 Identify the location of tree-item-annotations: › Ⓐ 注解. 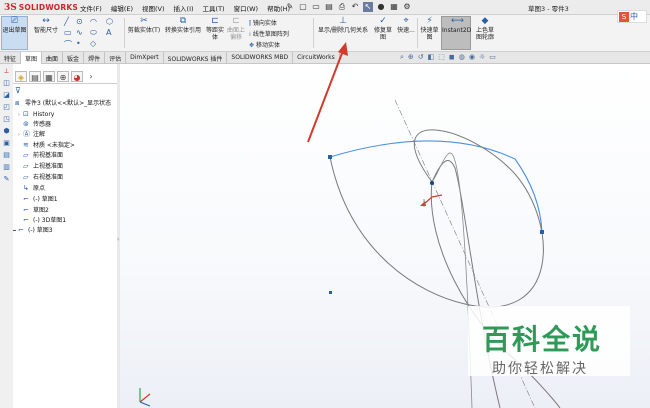
(31, 134).